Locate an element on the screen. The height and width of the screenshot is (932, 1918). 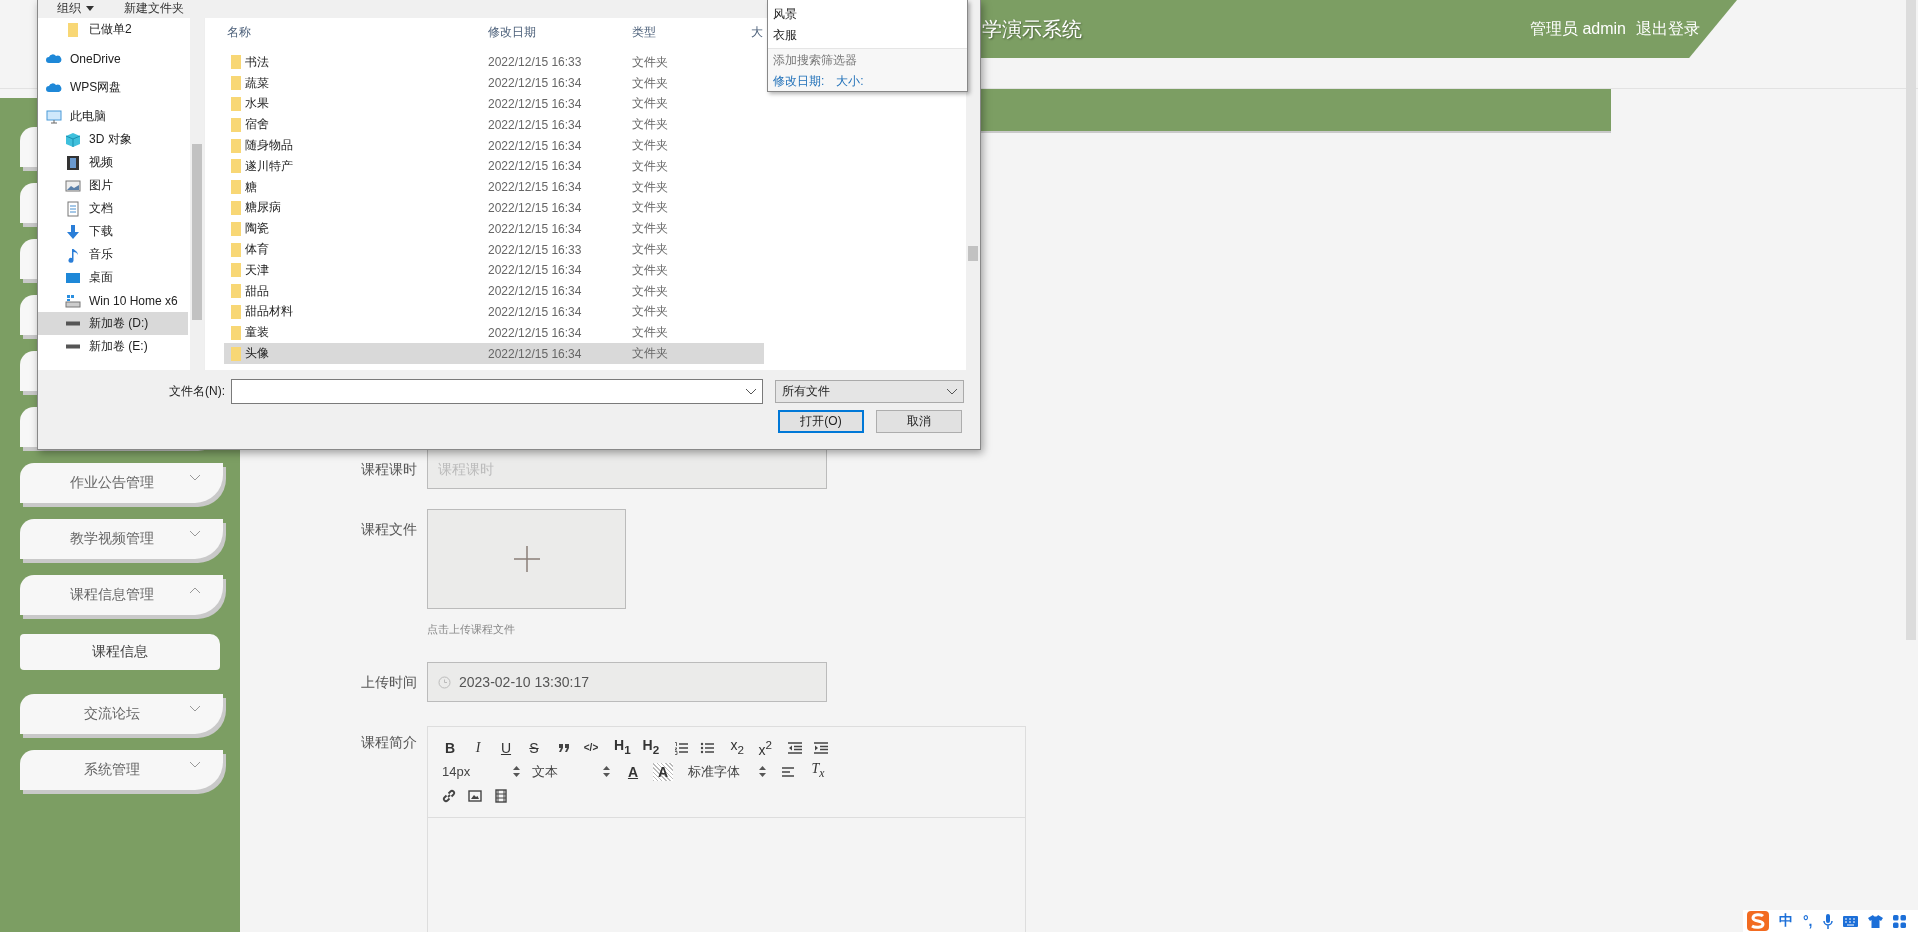
column-header: 大 is located at coordinates (757, 32).